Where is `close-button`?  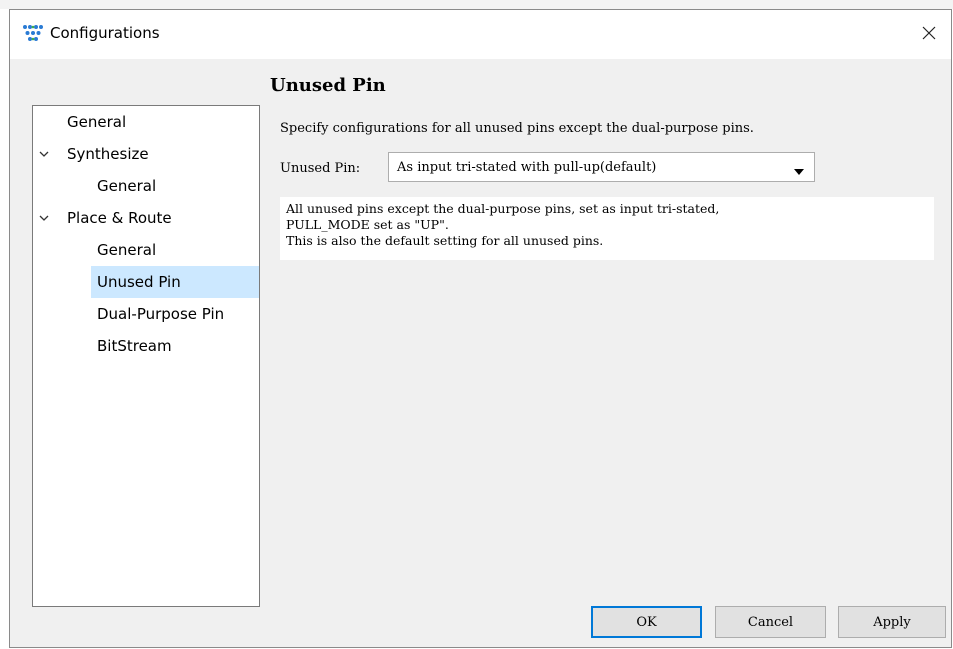
close-button is located at coordinates (929, 35).